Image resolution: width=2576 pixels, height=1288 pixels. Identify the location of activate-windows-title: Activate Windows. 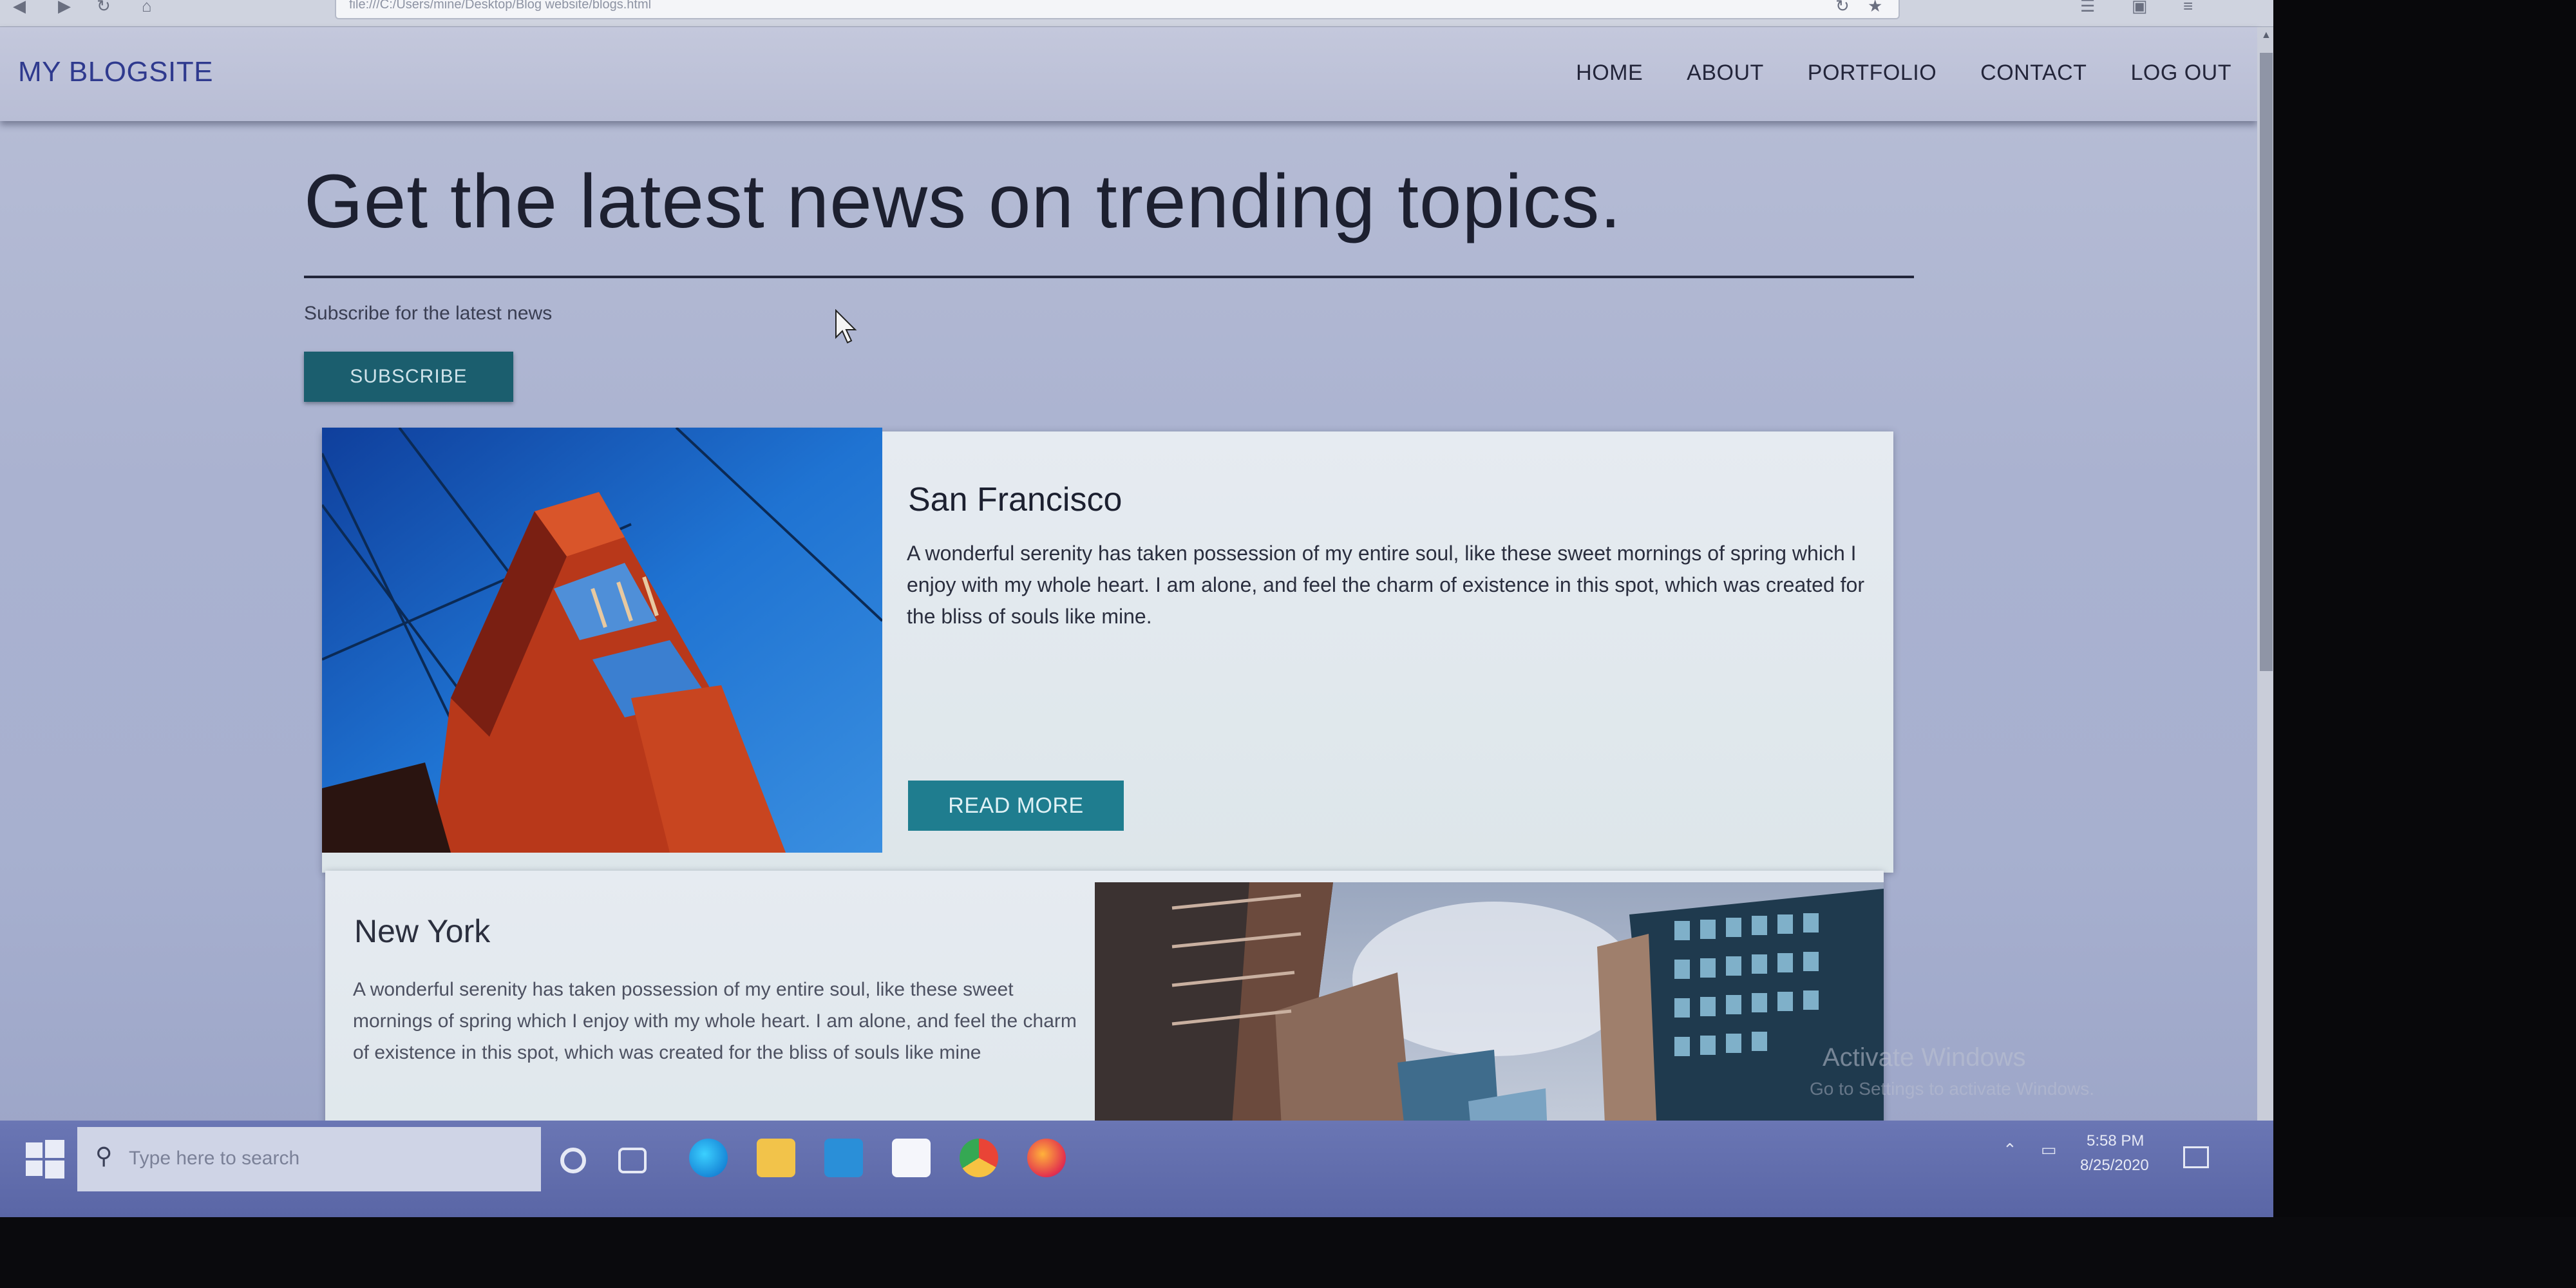
(1925, 1058).